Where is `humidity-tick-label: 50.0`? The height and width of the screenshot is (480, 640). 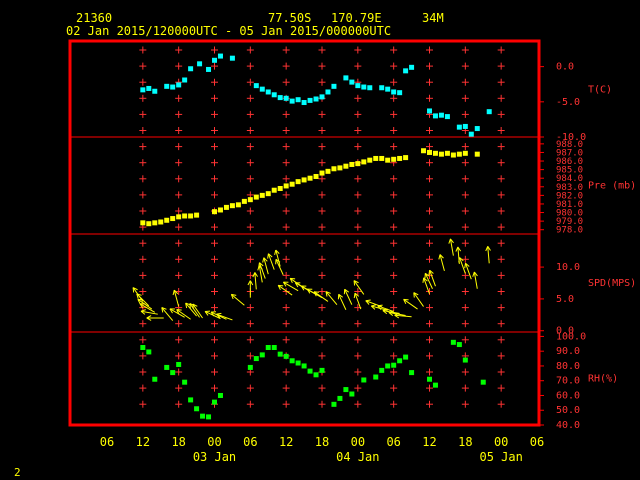
humidity-tick-label: 50.0 is located at coordinates (568, 410).